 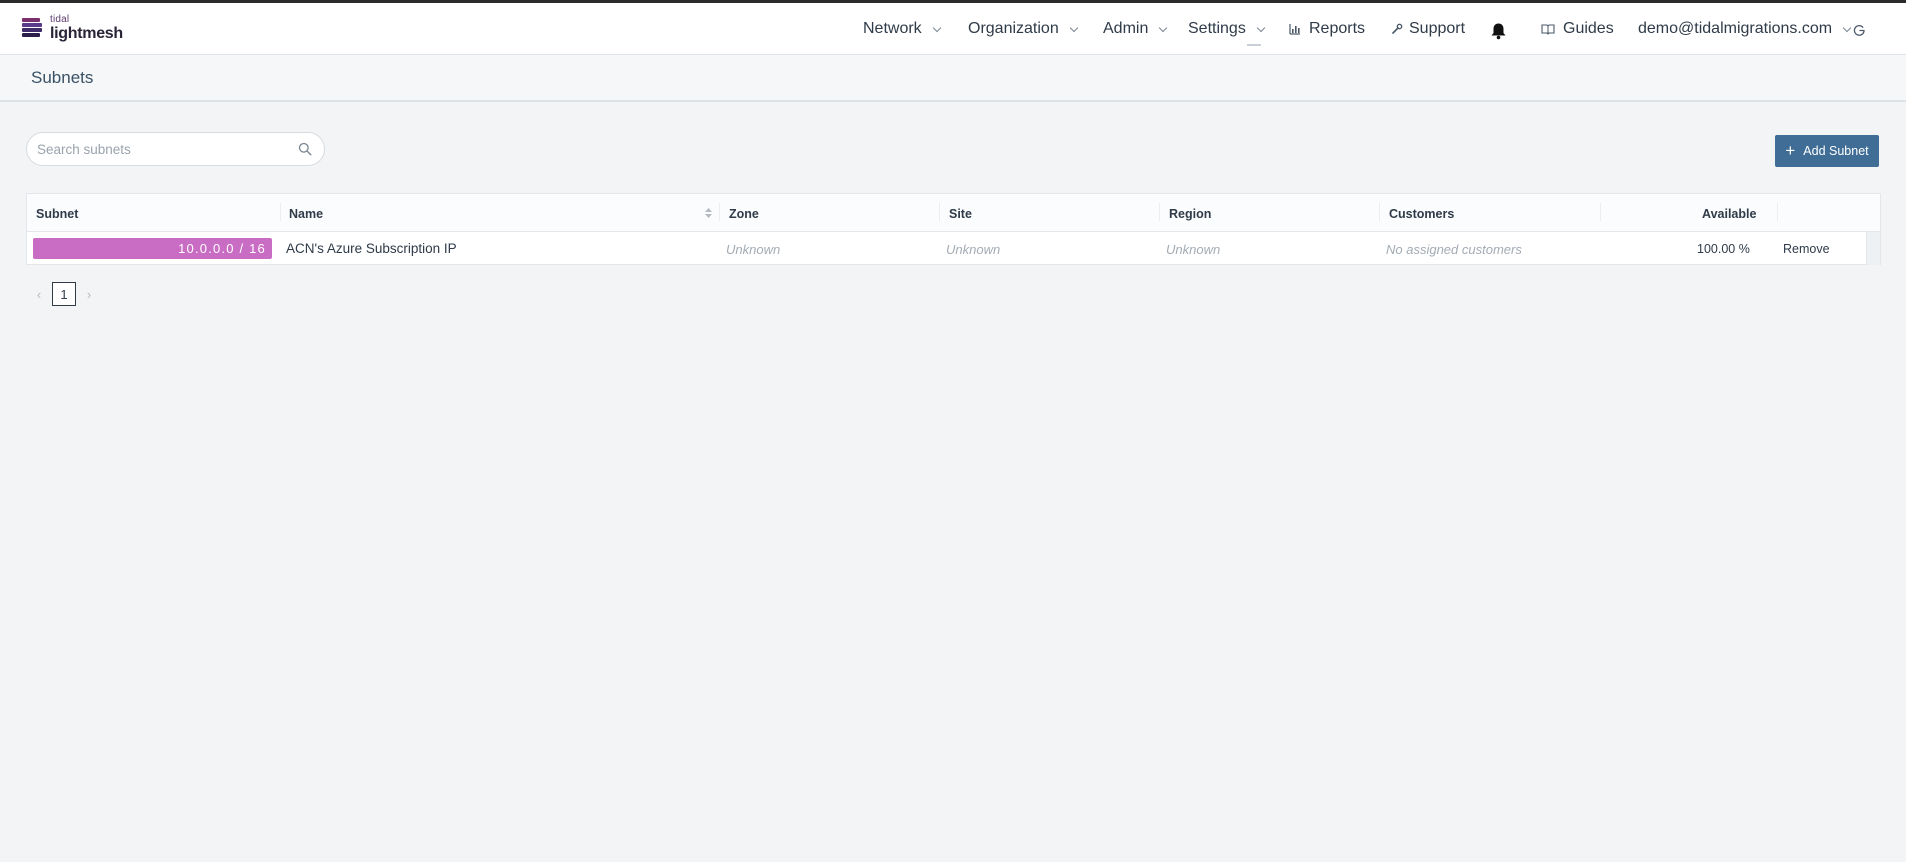 I want to click on subnet-available: 100.00 %, so click(x=1723, y=249).